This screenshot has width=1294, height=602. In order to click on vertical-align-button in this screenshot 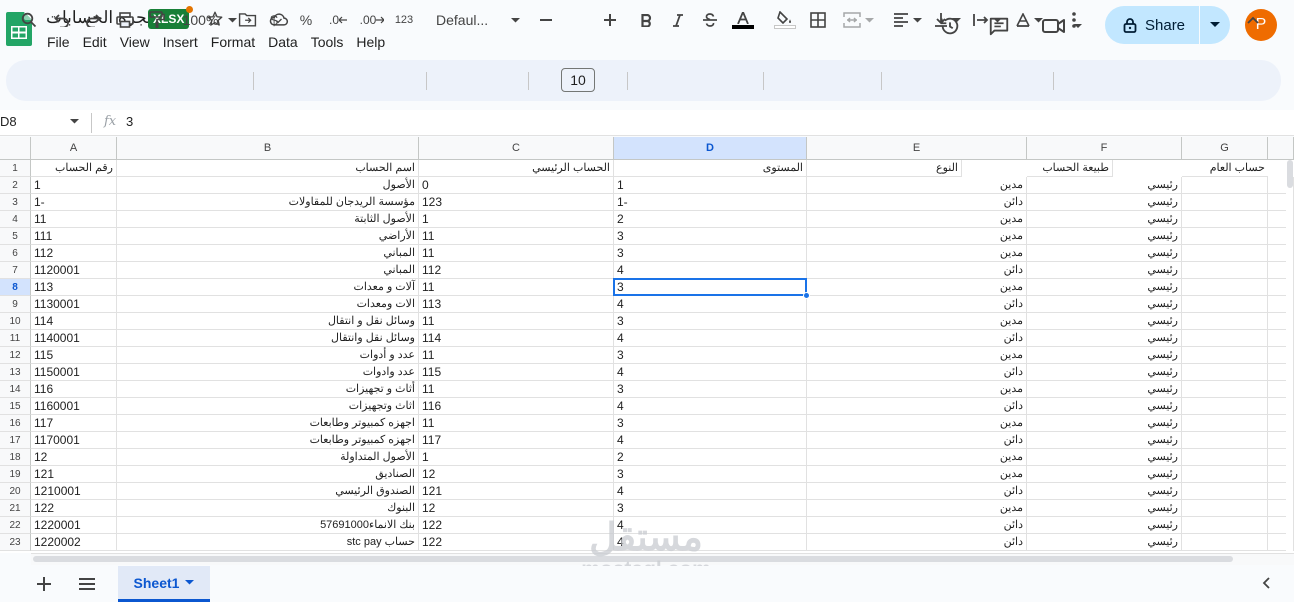, I will do `click(947, 20)`.